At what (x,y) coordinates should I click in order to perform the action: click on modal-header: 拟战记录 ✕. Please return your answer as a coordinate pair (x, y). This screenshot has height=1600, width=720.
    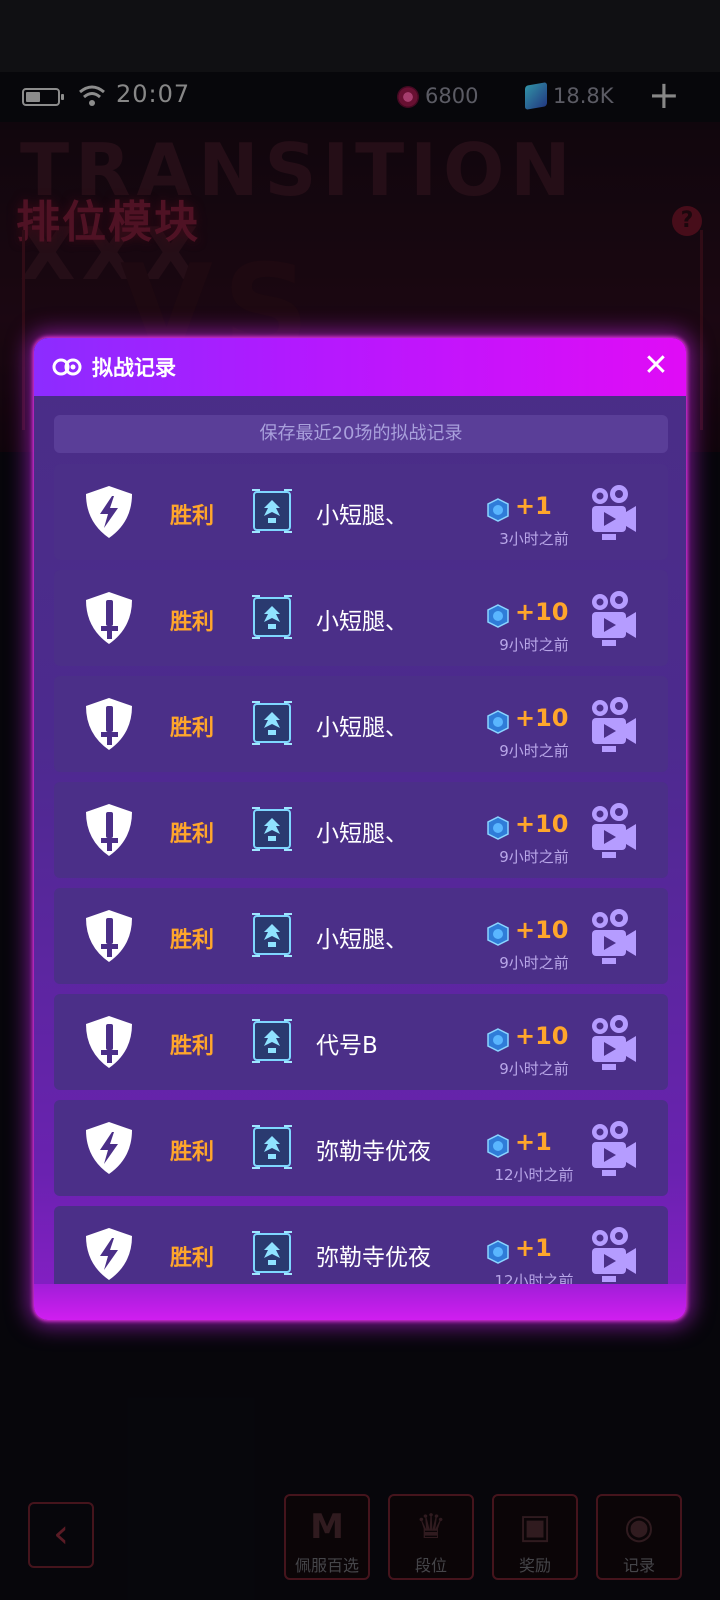
    Looking at the image, I should click on (360, 367).